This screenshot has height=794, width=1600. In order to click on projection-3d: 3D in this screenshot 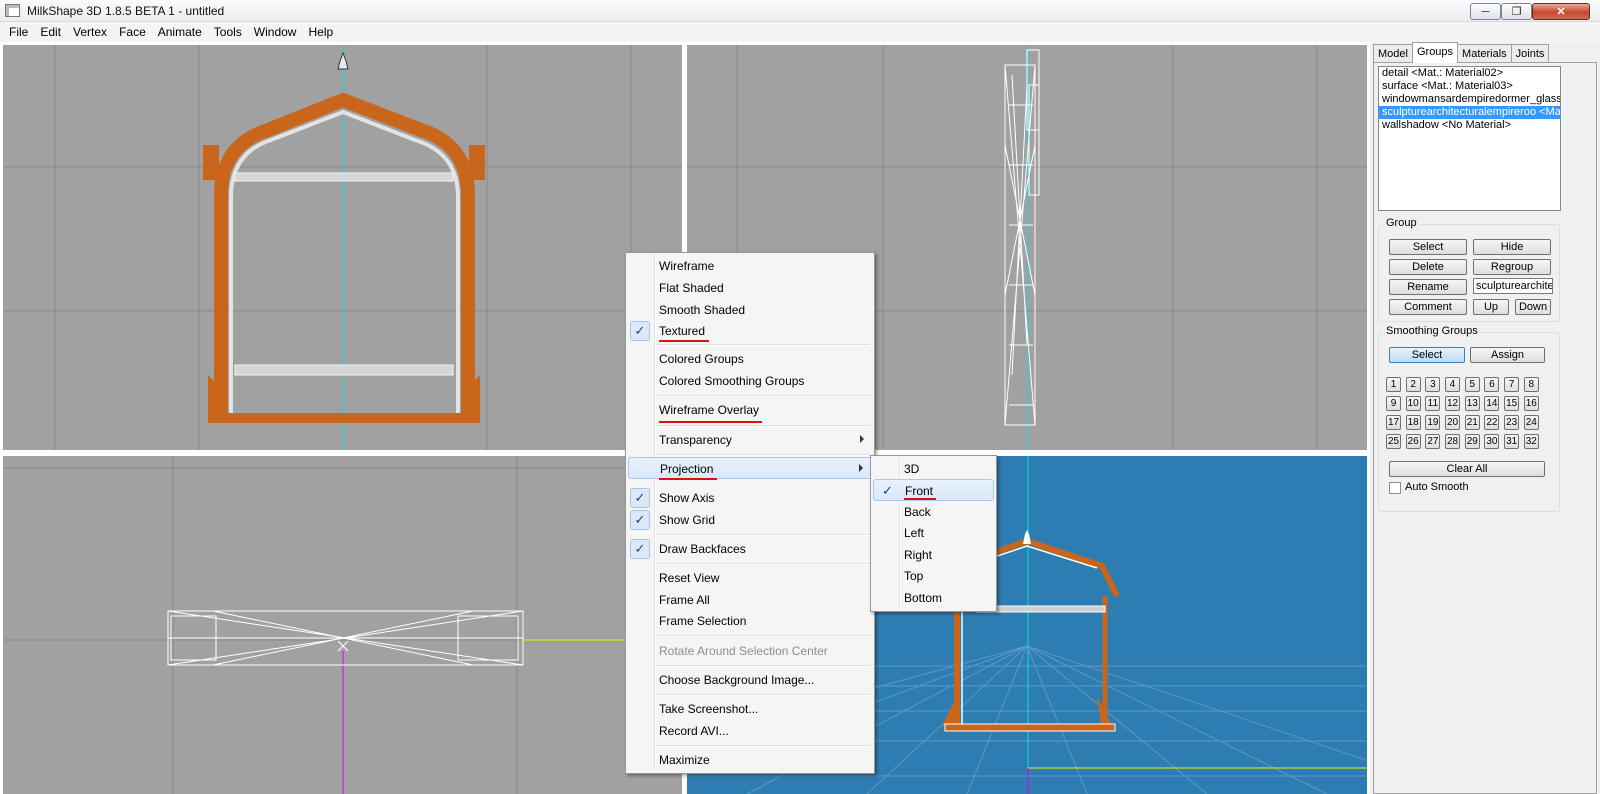, I will do `click(933, 469)`.